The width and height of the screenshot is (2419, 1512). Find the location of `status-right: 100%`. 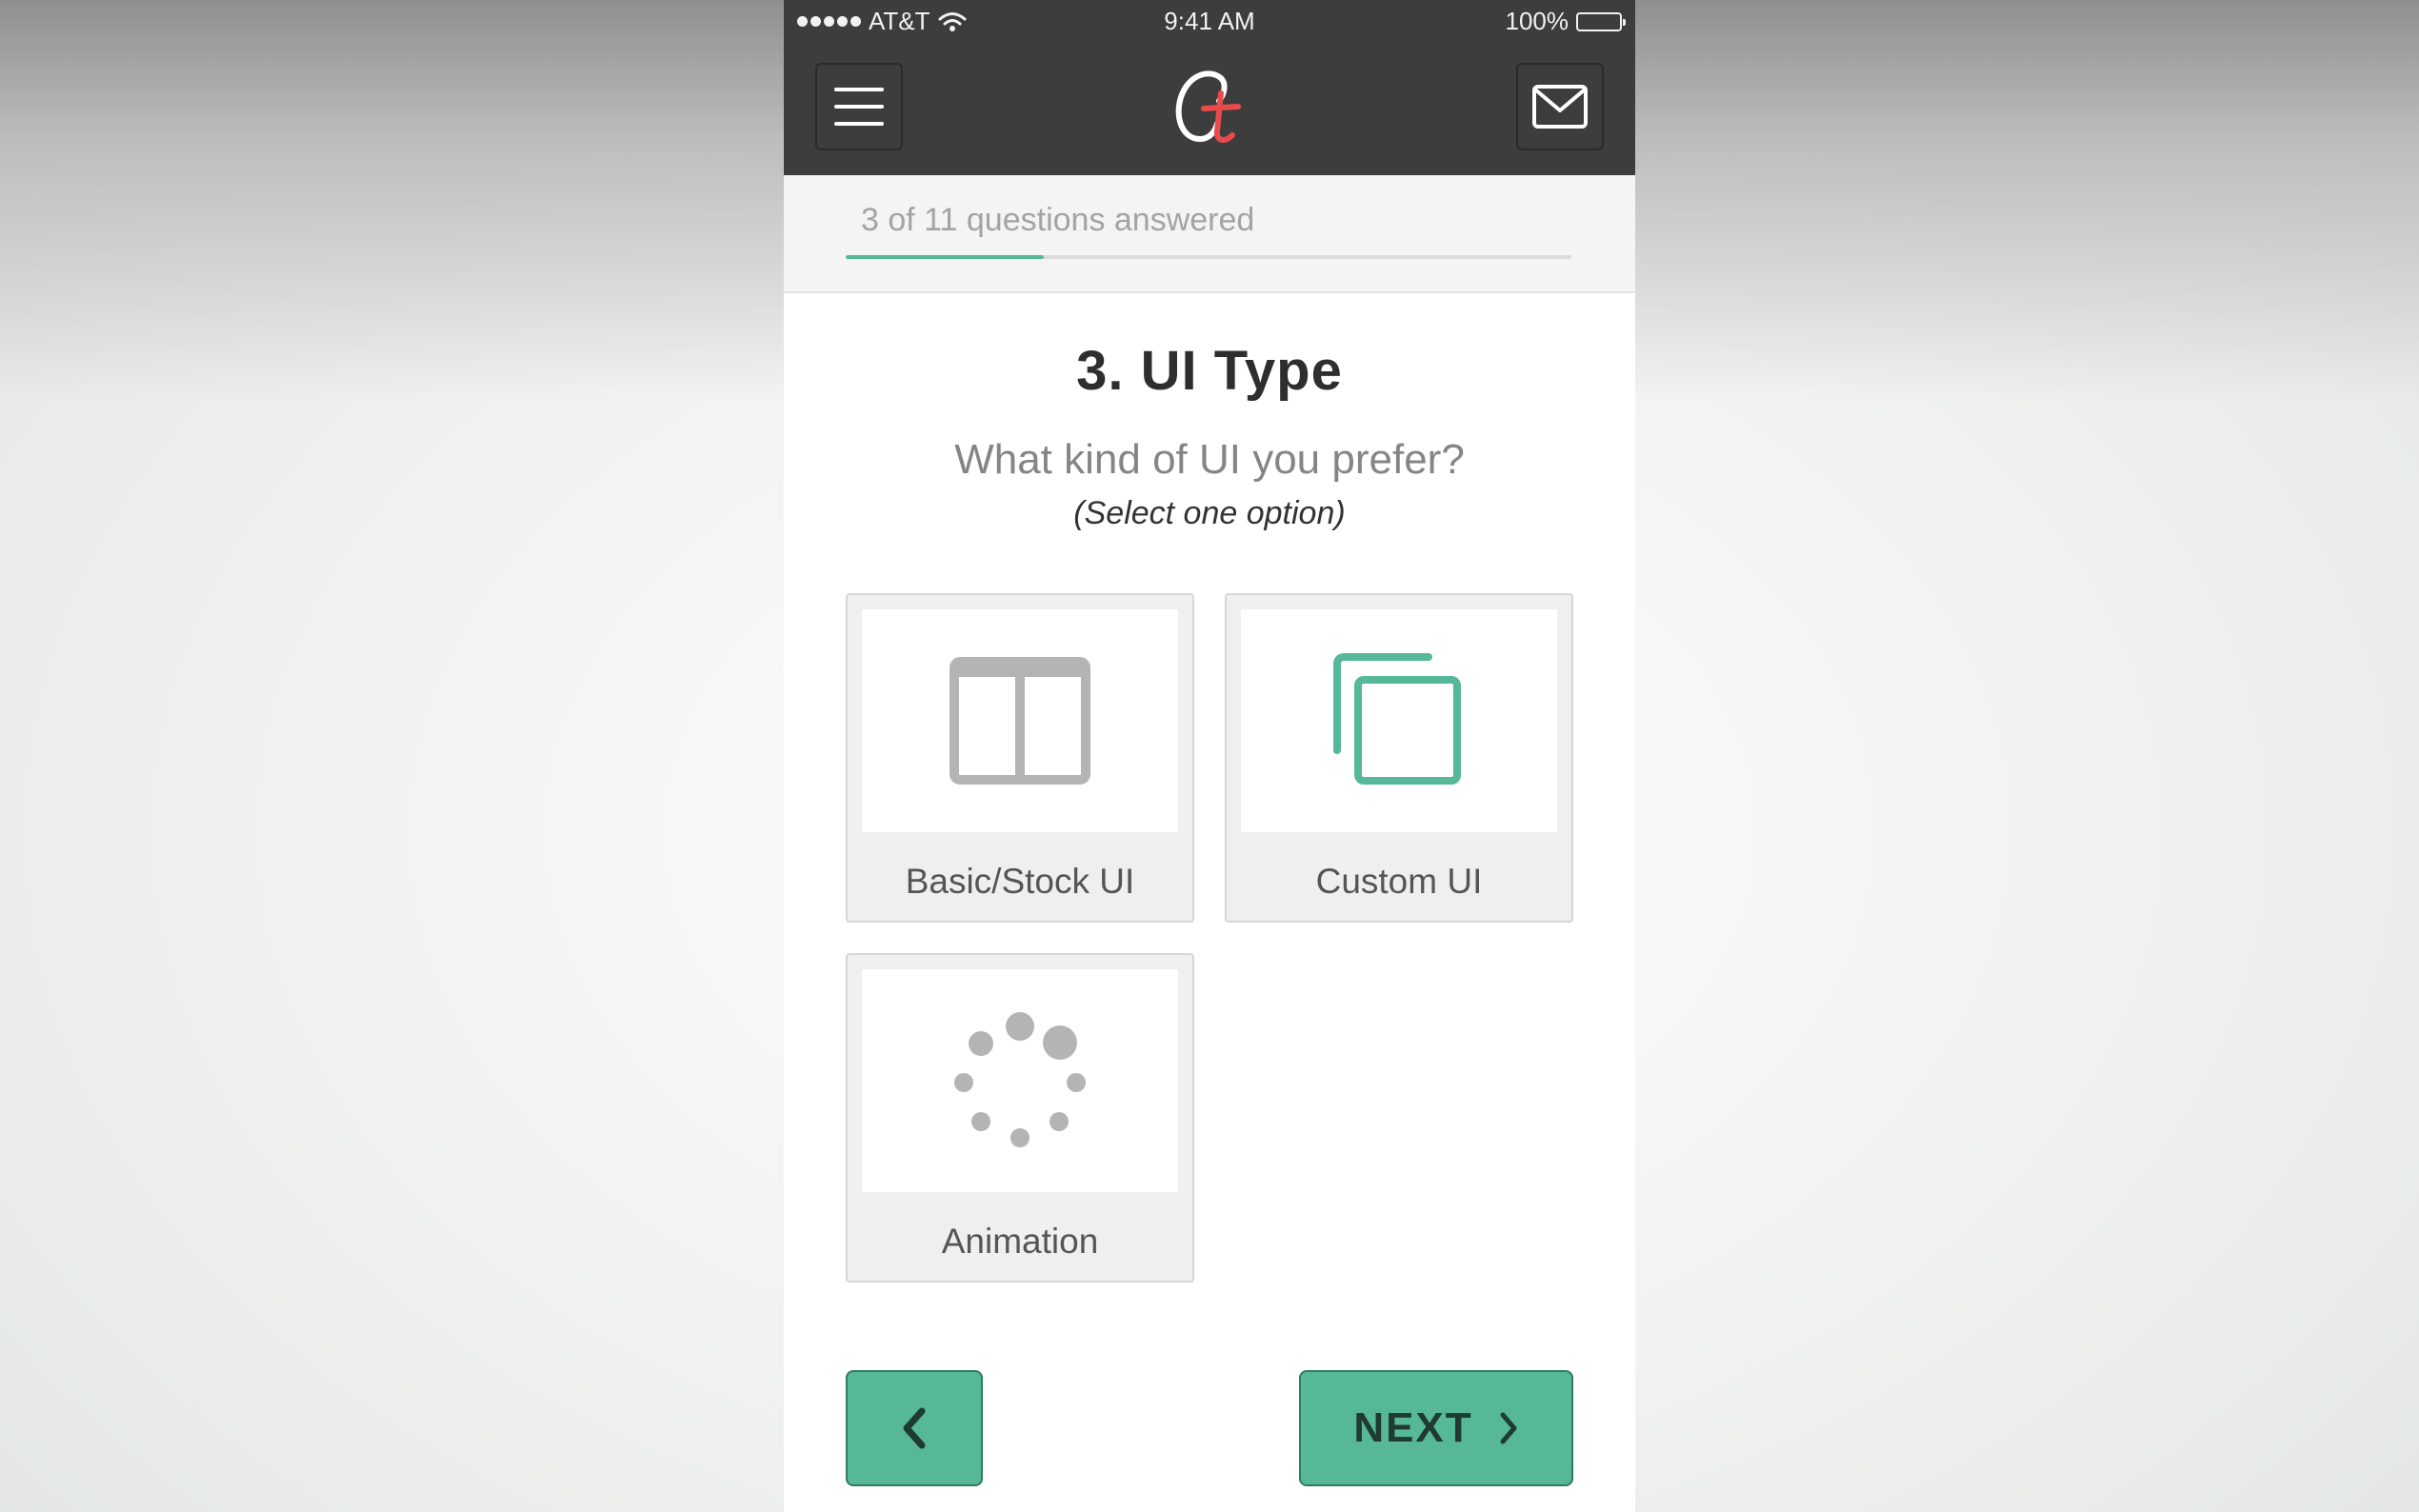

status-right: 100% is located at coordinates (1565, 21).